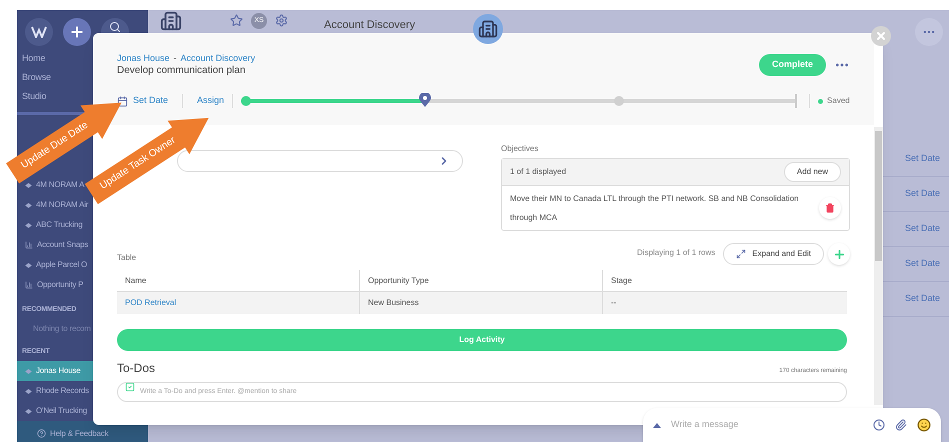  I want to click on breadcrumb-link: Jonas House, so click(143, 58).